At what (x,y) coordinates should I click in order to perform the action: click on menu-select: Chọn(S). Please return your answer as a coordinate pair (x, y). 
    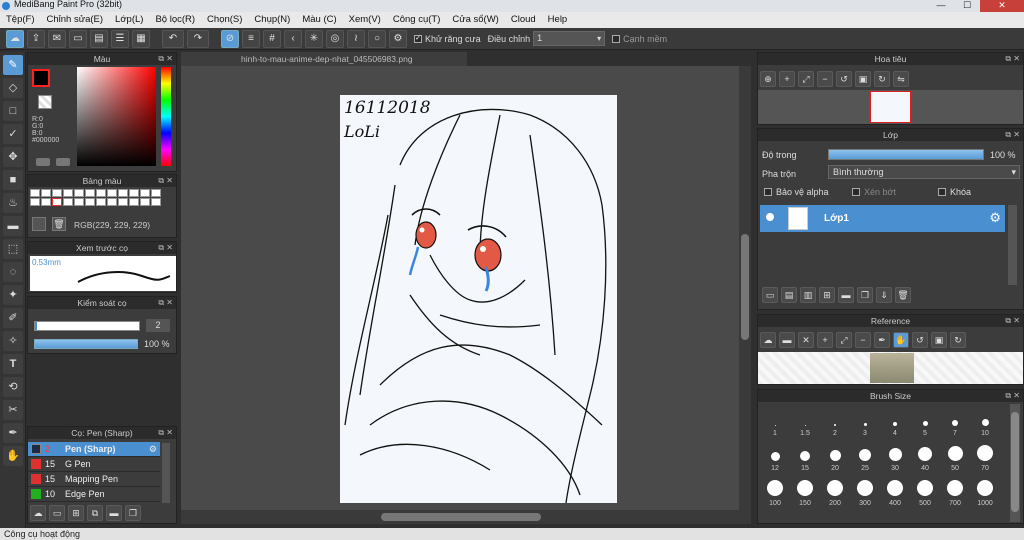
    Looking at the image, I should click on (224, 20).